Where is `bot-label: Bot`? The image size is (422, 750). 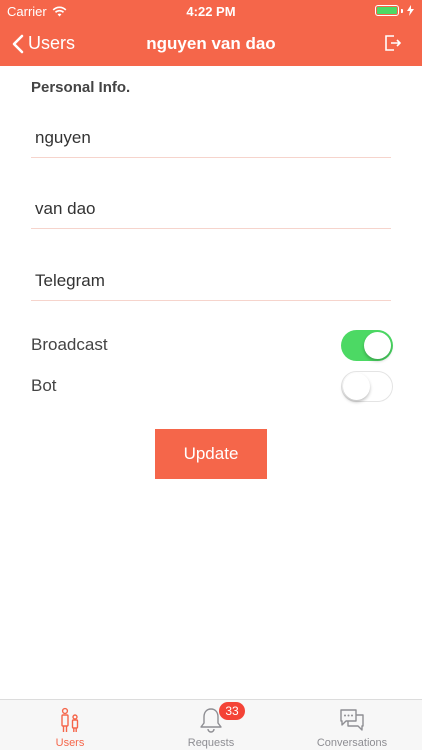 bot-label: Bot is located at coordinates (44, 385).